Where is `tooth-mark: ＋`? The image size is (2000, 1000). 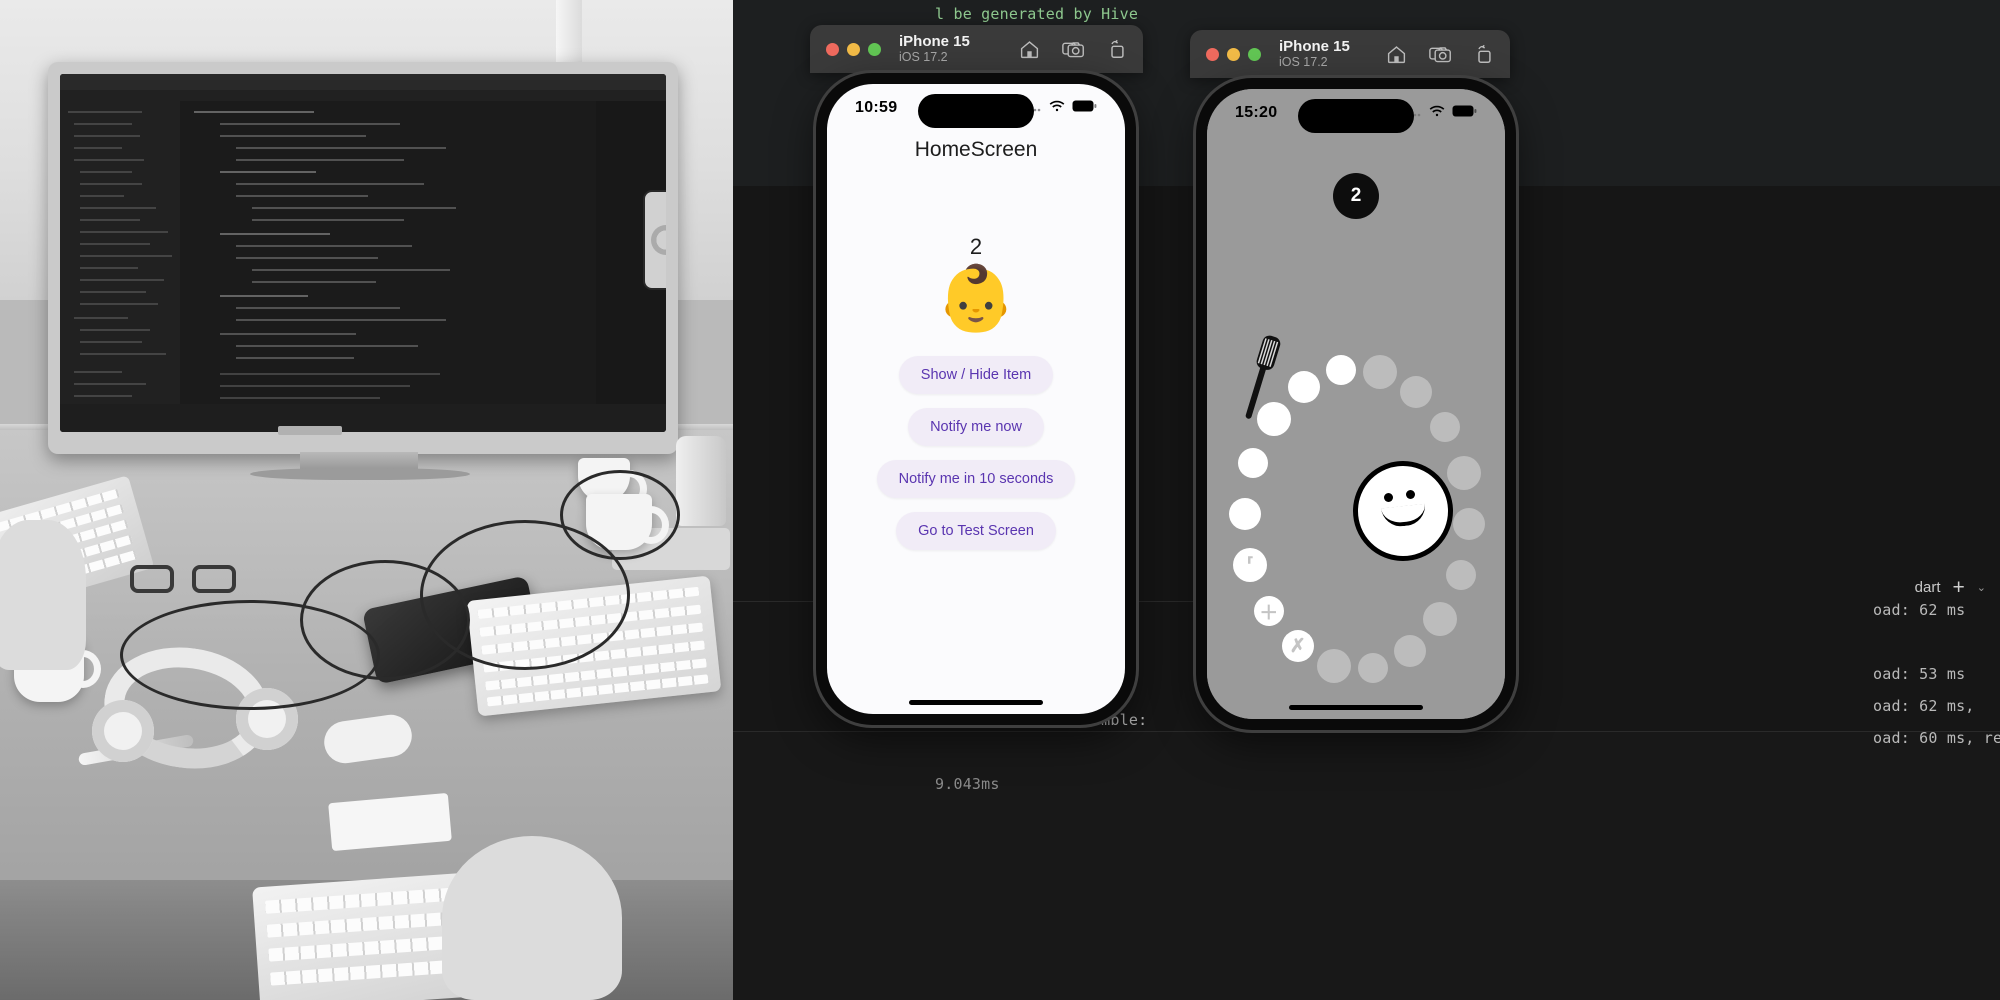 tooth-mark: ＋ is located at coordinates (1269, 613).